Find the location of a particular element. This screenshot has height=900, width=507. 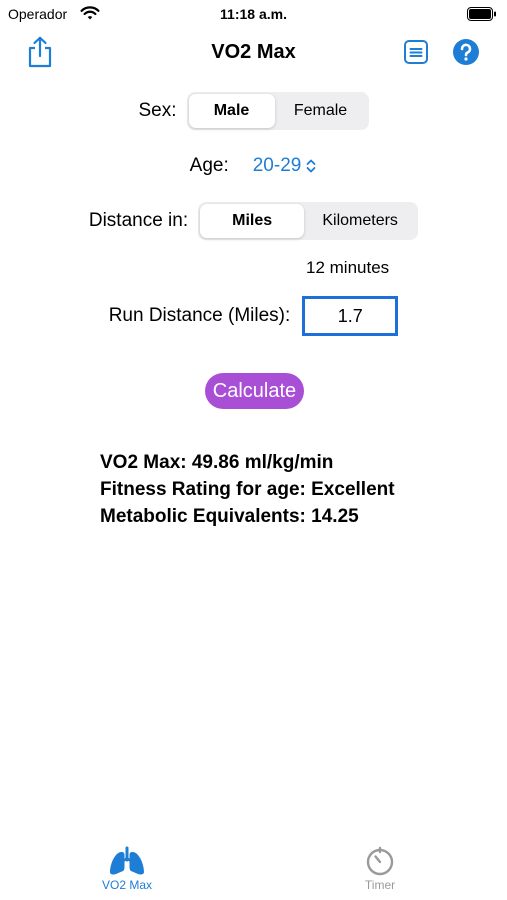

lungs-icon is located at coordinates (127, 860).